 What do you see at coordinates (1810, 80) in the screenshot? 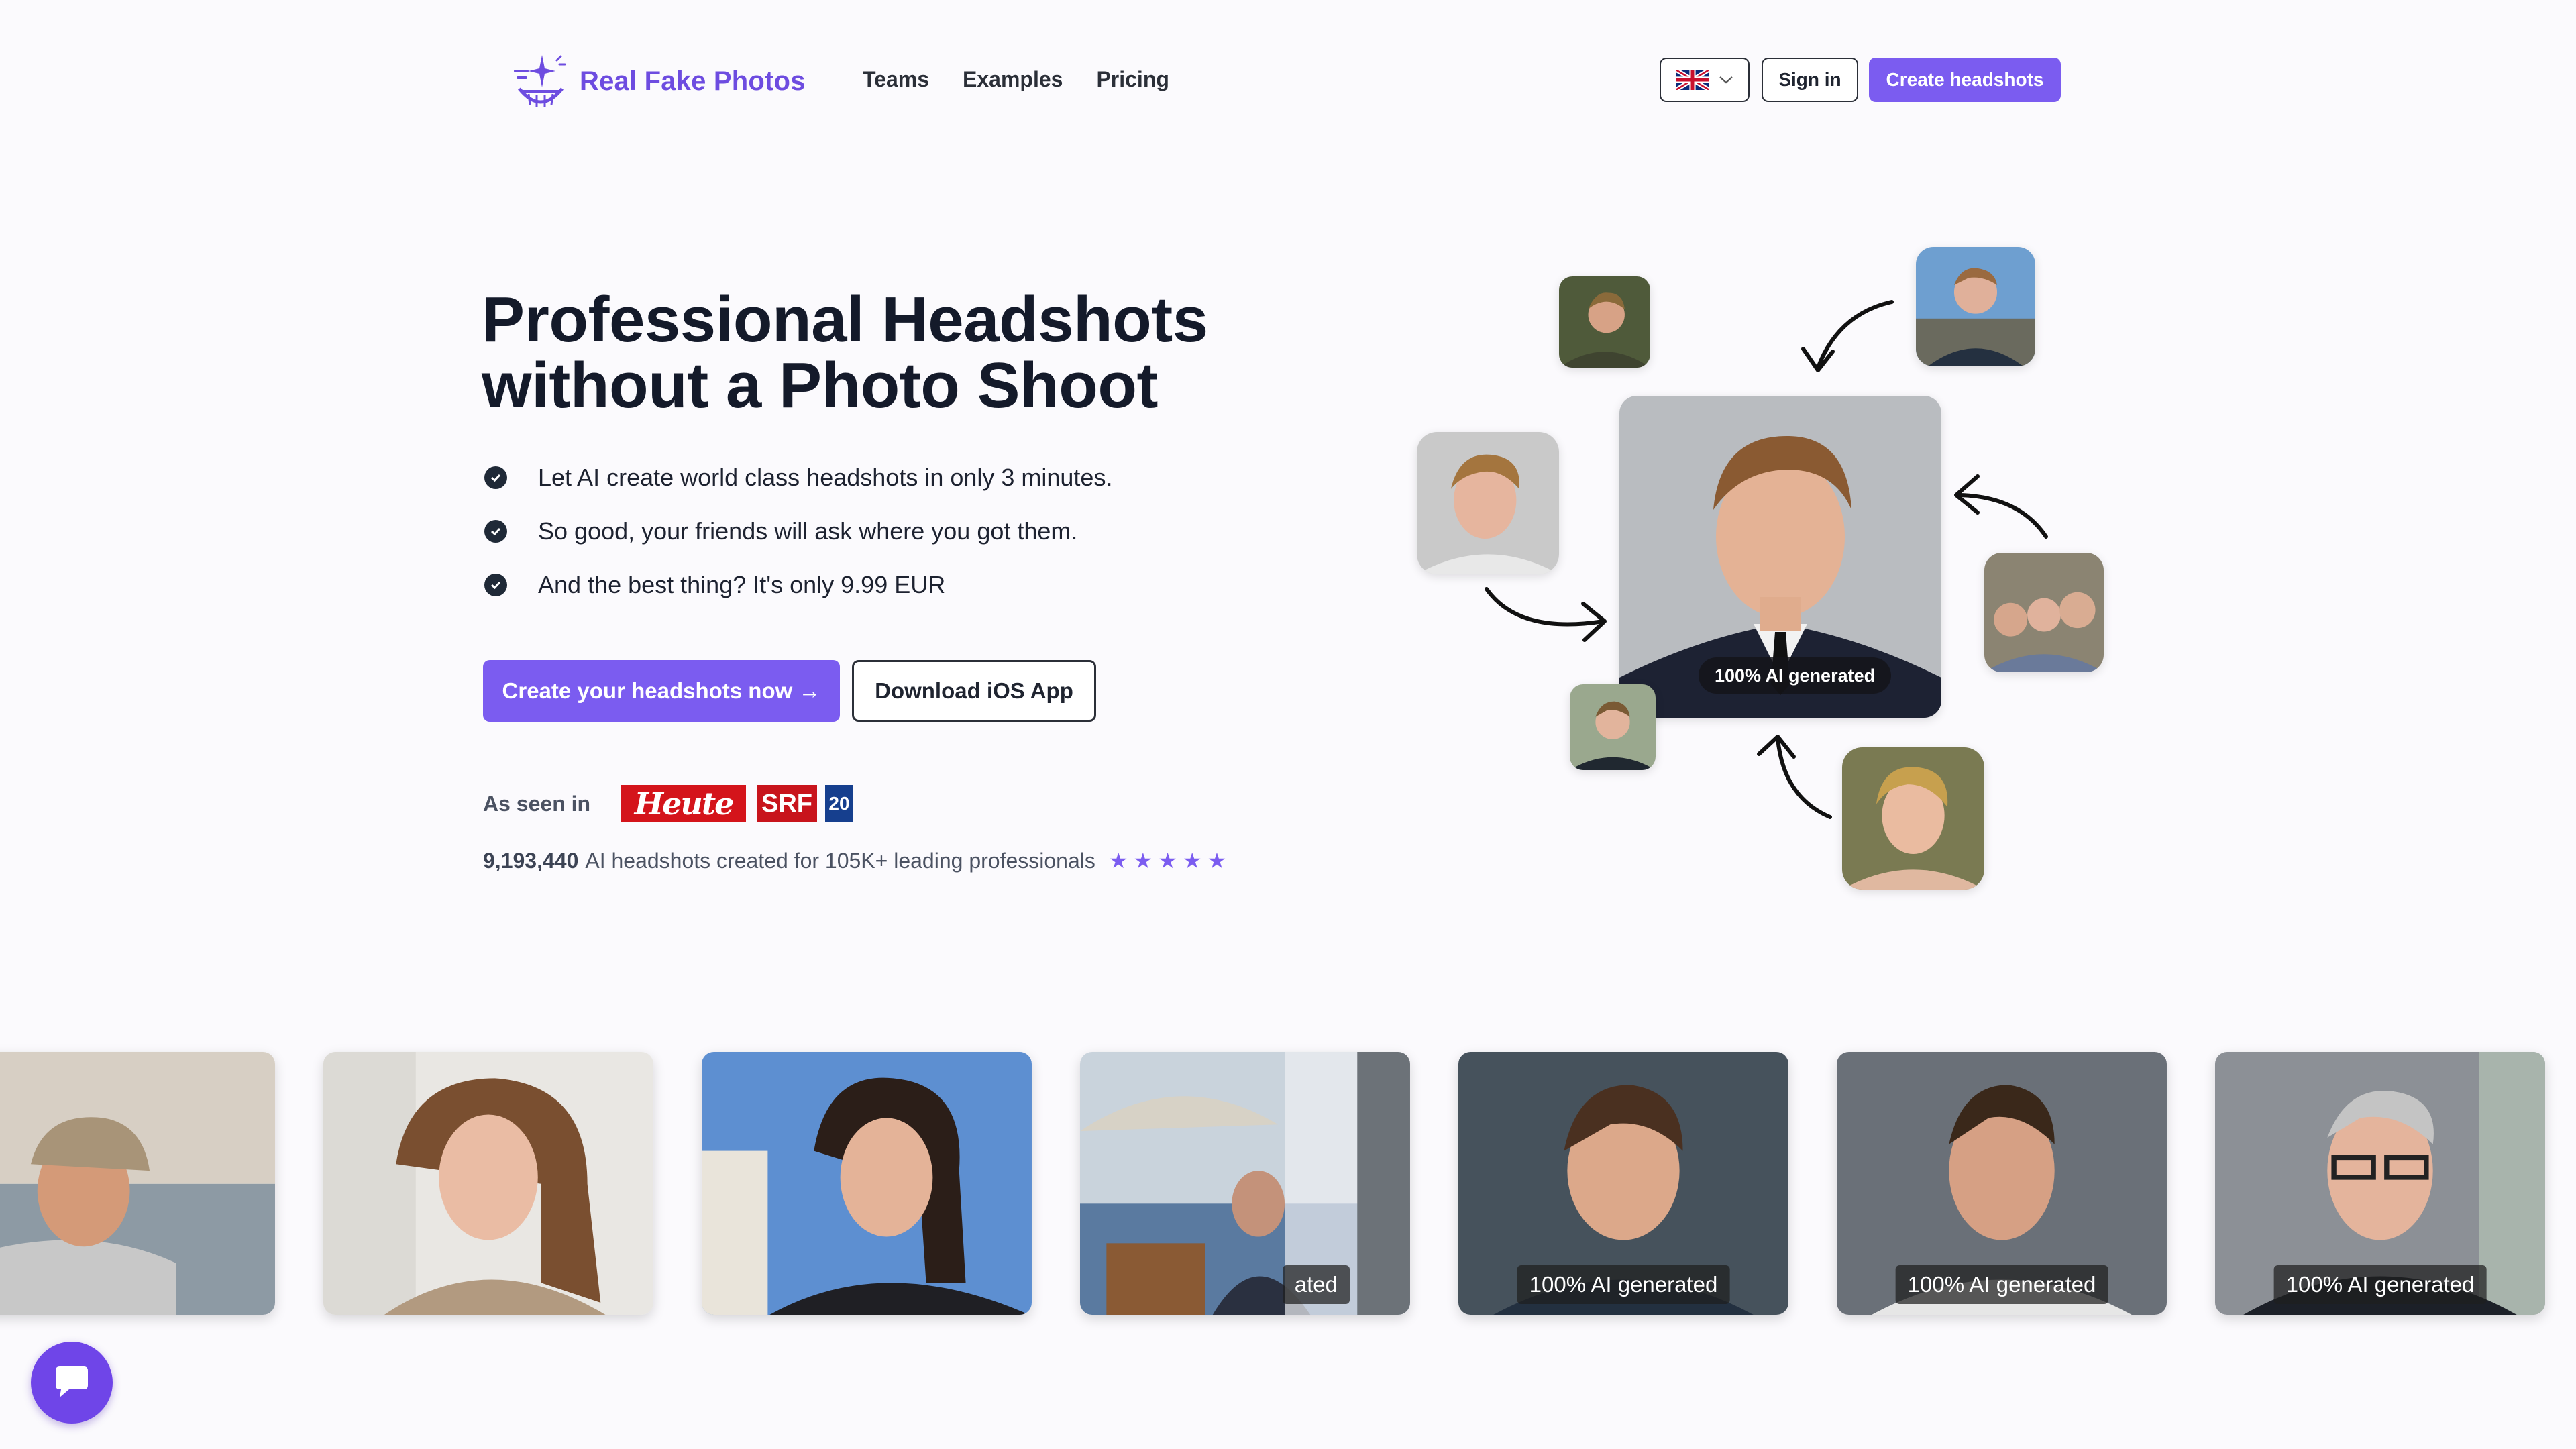
I see `sign-in-button: Sign in` at bounding box center [1810, 80].